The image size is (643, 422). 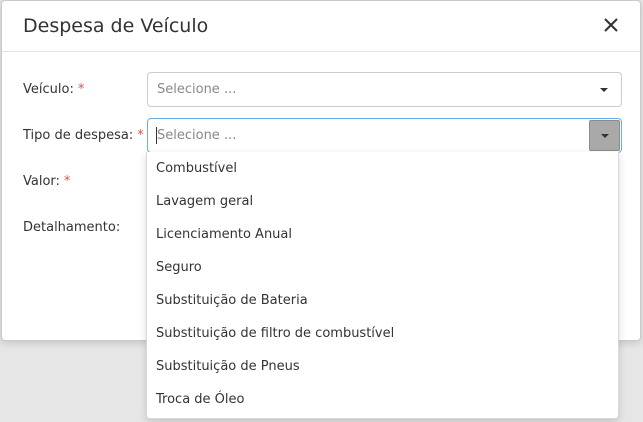 What do you see at coordinates (72, 227) in the screenshot?
I see `details-label: Detalhamento:` at bounding box center [72, 227].